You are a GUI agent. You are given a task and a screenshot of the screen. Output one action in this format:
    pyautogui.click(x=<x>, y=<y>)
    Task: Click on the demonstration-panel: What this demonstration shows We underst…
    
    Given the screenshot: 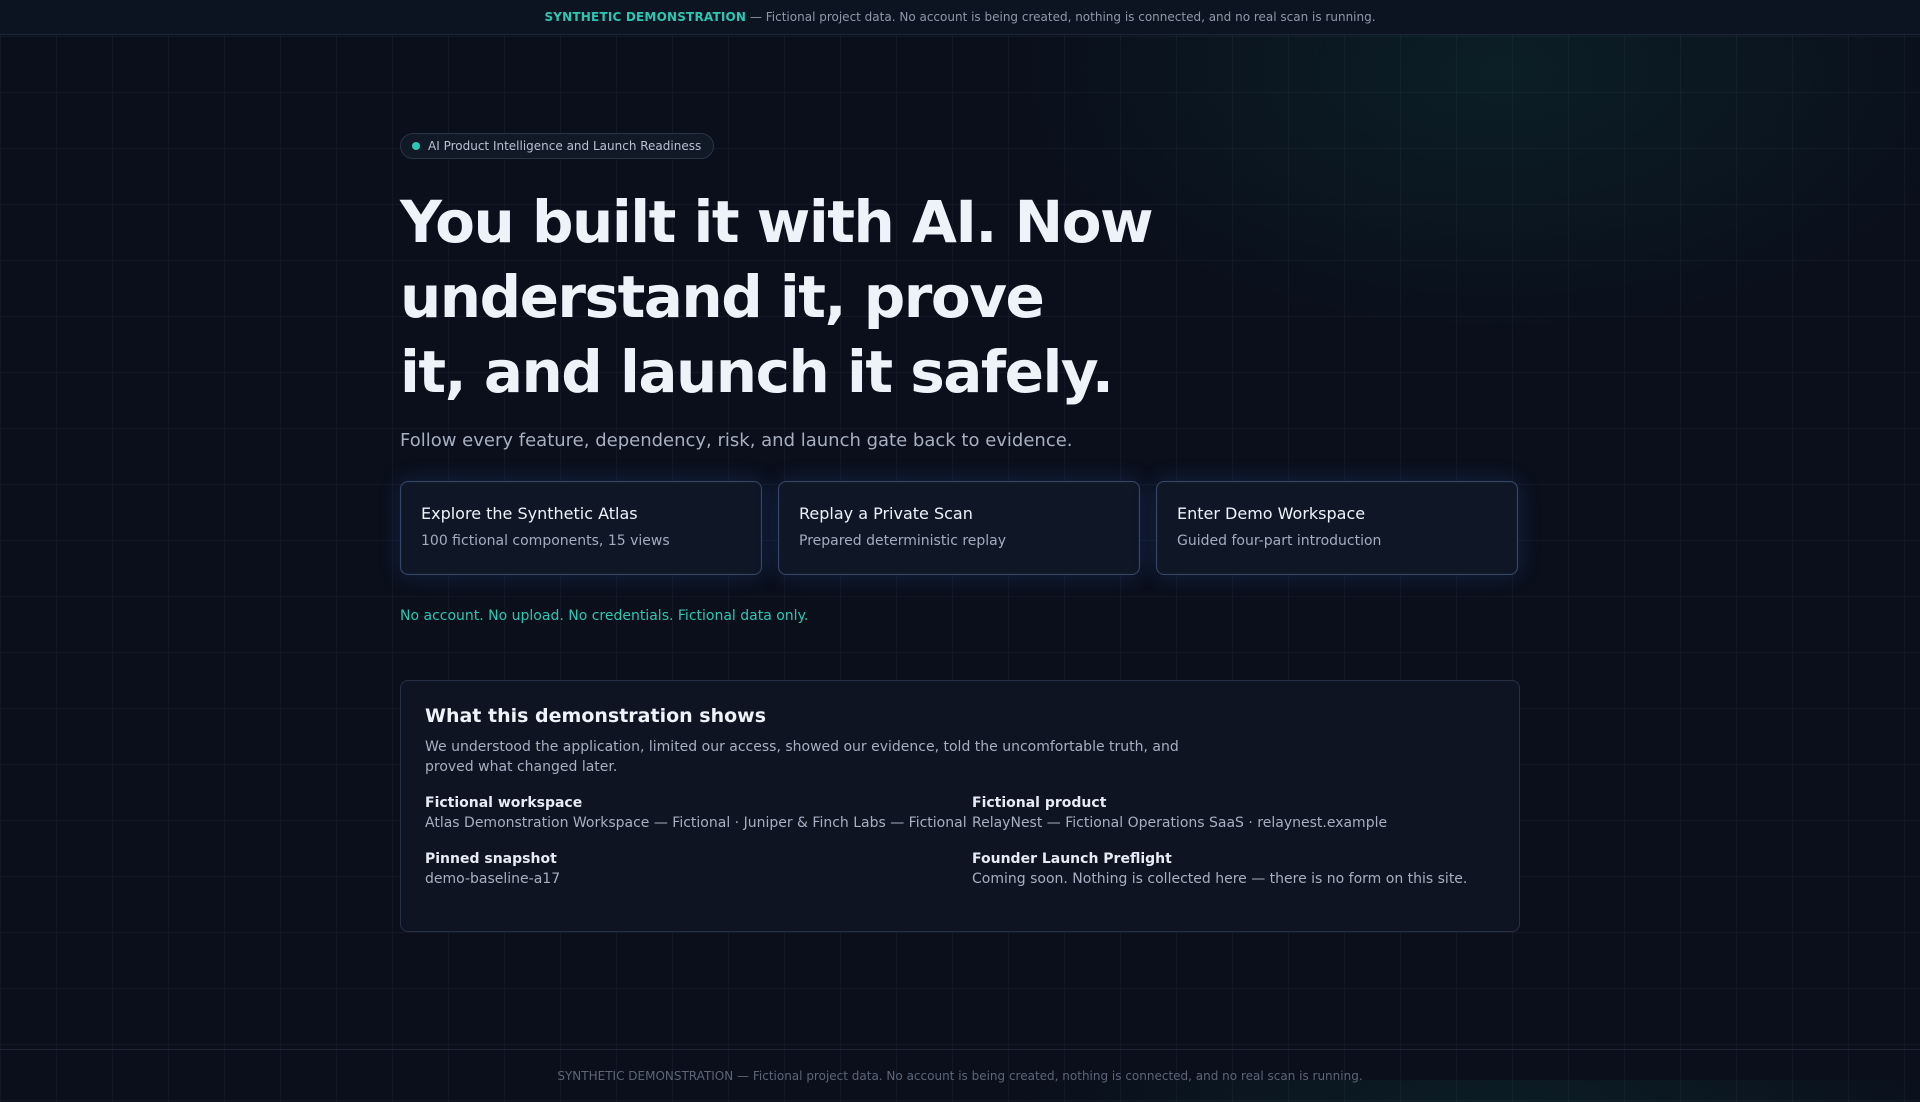 What is the action you would take?
    pyautogui.click(x=960, y=806)
    